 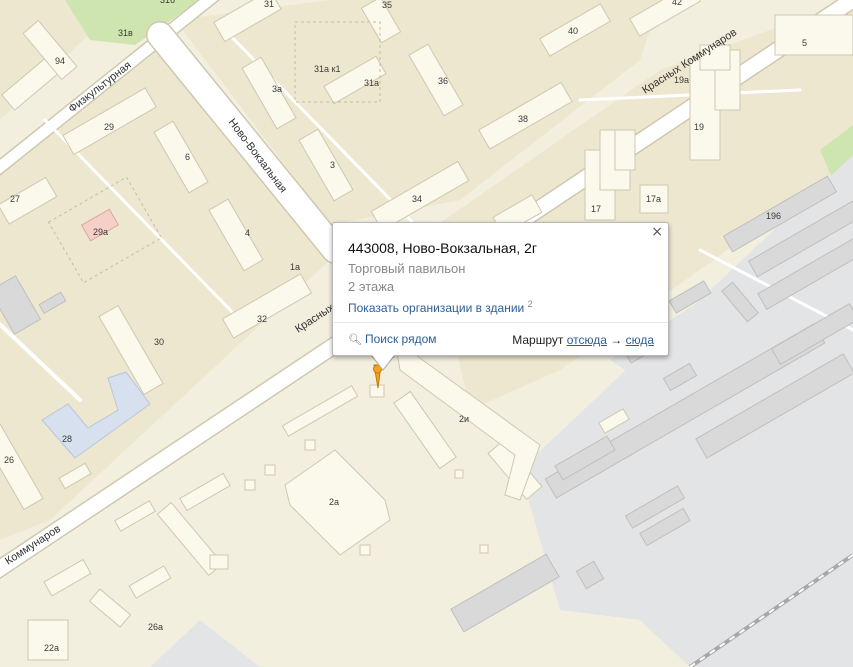 What do you see at coordinates (773, 216) in the screenshot?
I see `building-label: 196` at bounding box center [773, 216].